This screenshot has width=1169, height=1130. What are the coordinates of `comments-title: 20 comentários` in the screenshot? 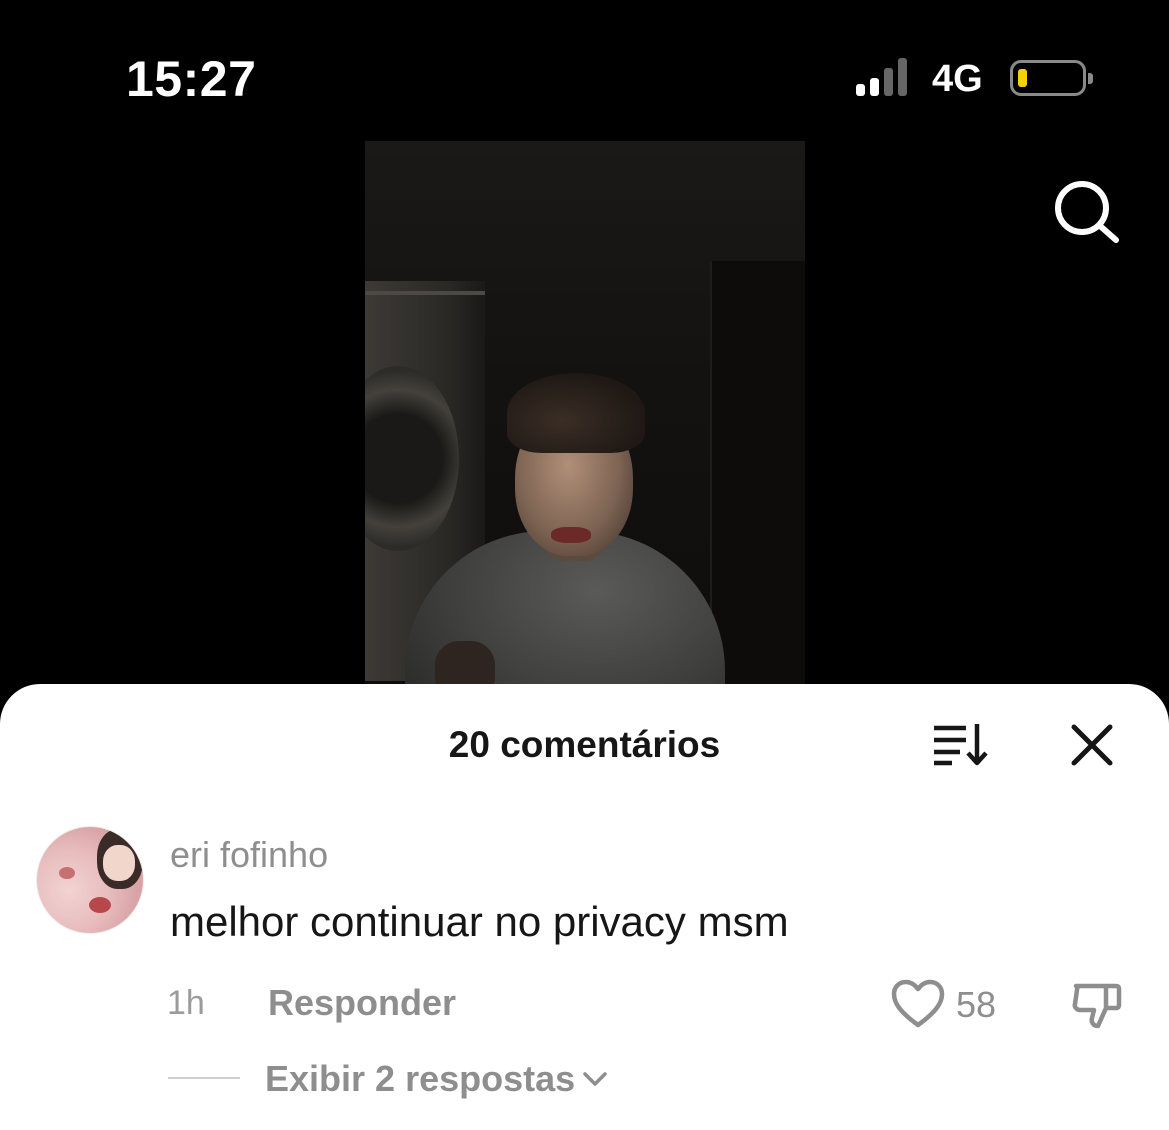 It's located at (584, 744).